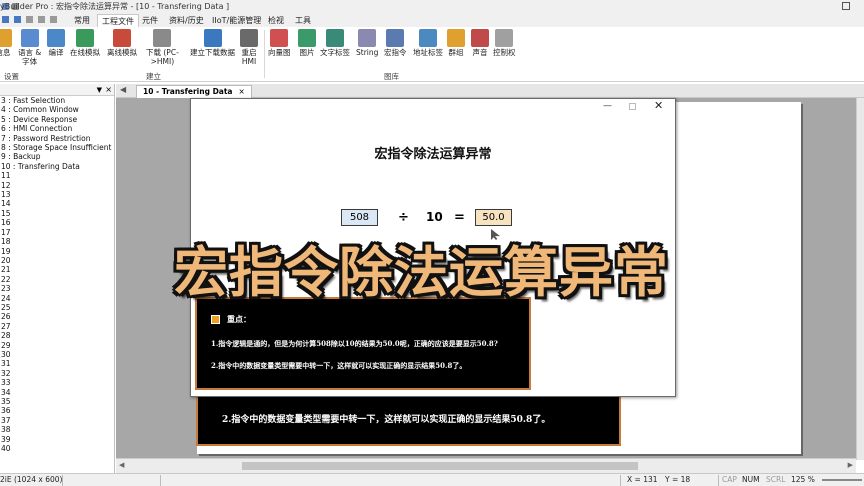 Image resolution: width=864 pixels, height=486 pixels. What do you see at coordinates (57, 194) in the screenshot?
I see `window-list-item: 13` at bounding box center [57, 194].